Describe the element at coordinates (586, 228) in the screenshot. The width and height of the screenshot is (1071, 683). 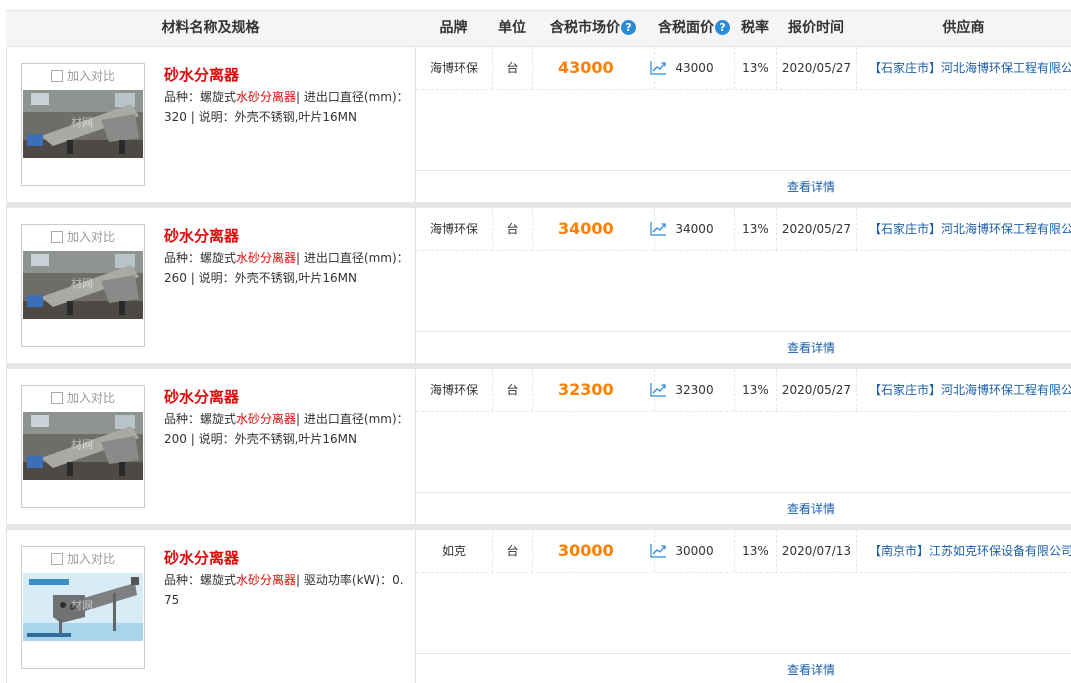
I see `market-price-value: 34000` at that location.